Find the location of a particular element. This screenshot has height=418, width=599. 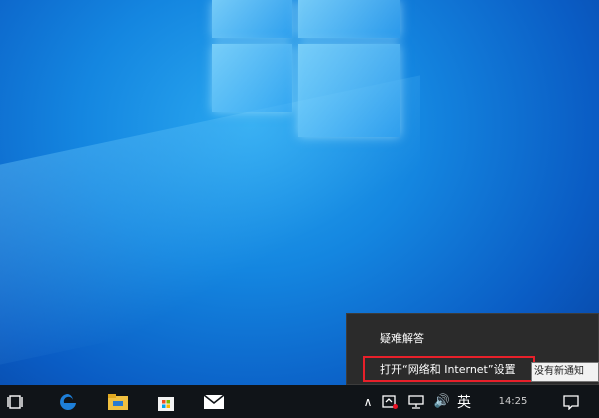

logo-pane-top-left is located at coordinates (252, 19).